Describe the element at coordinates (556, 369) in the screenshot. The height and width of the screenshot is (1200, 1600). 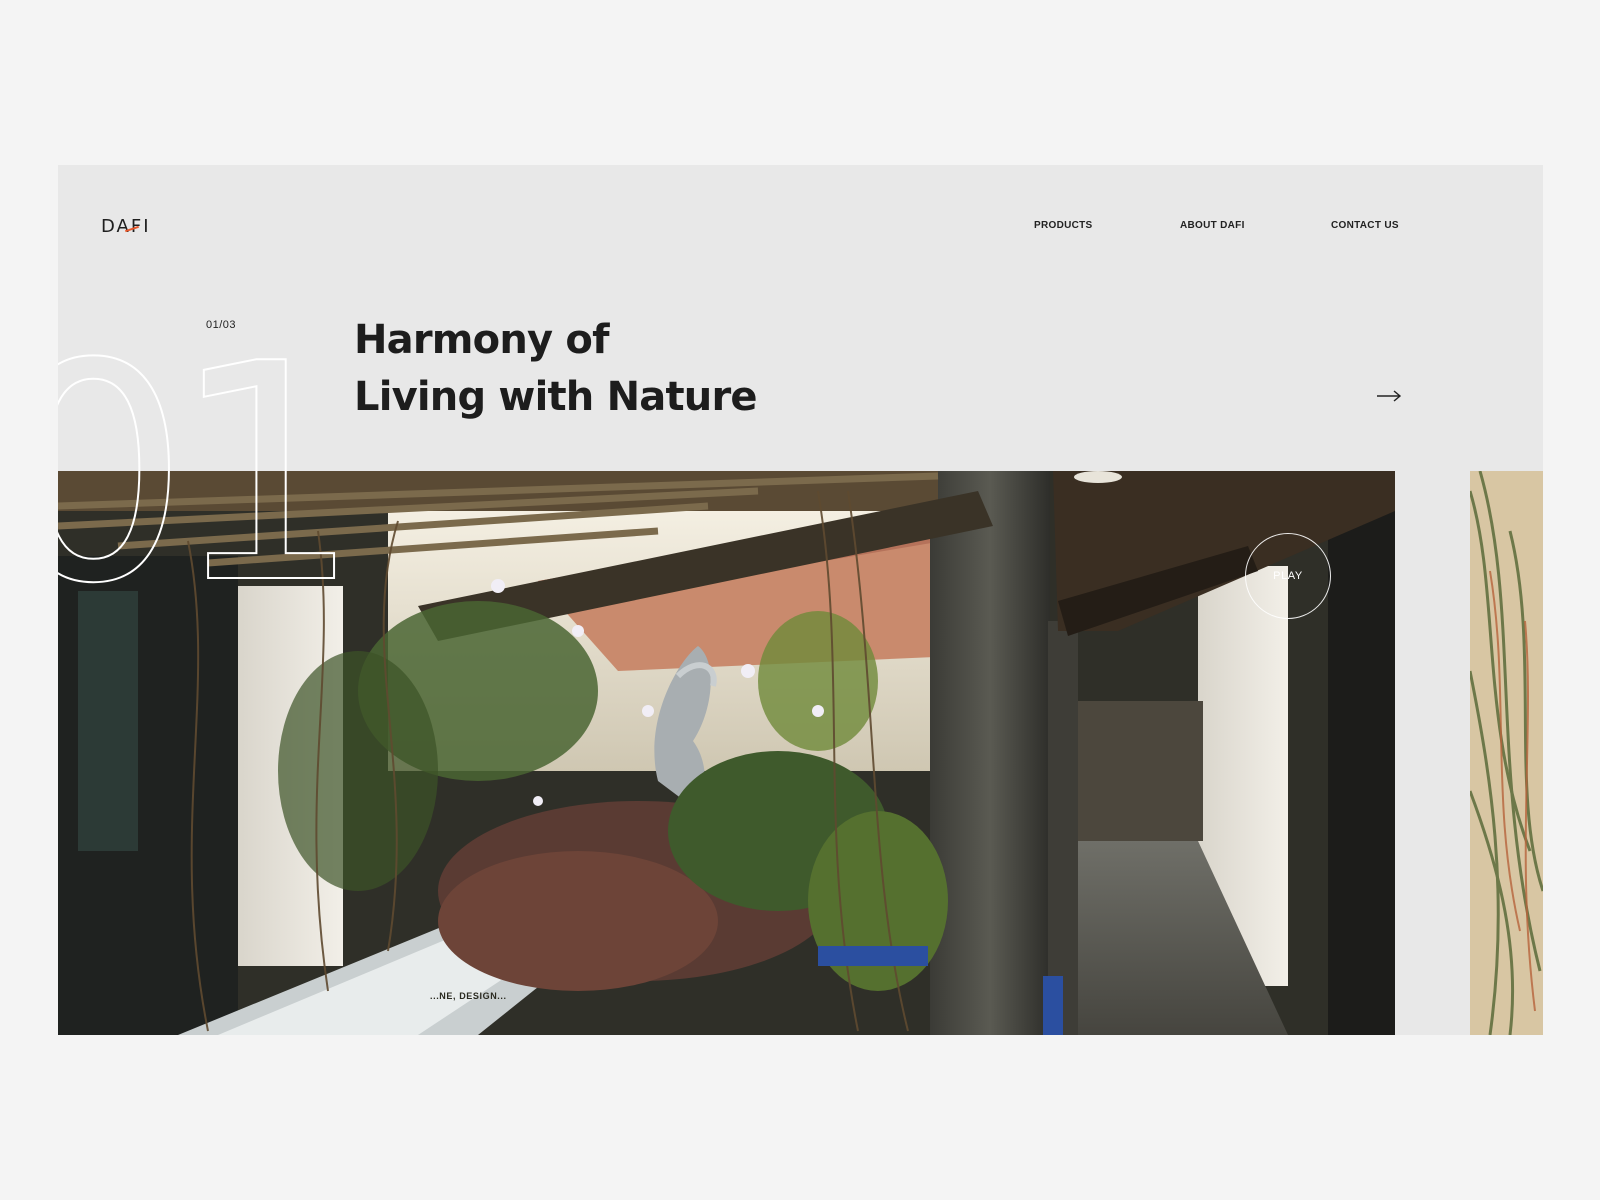
I see `slide-headline: Harmony of Living with Nature` at that location.